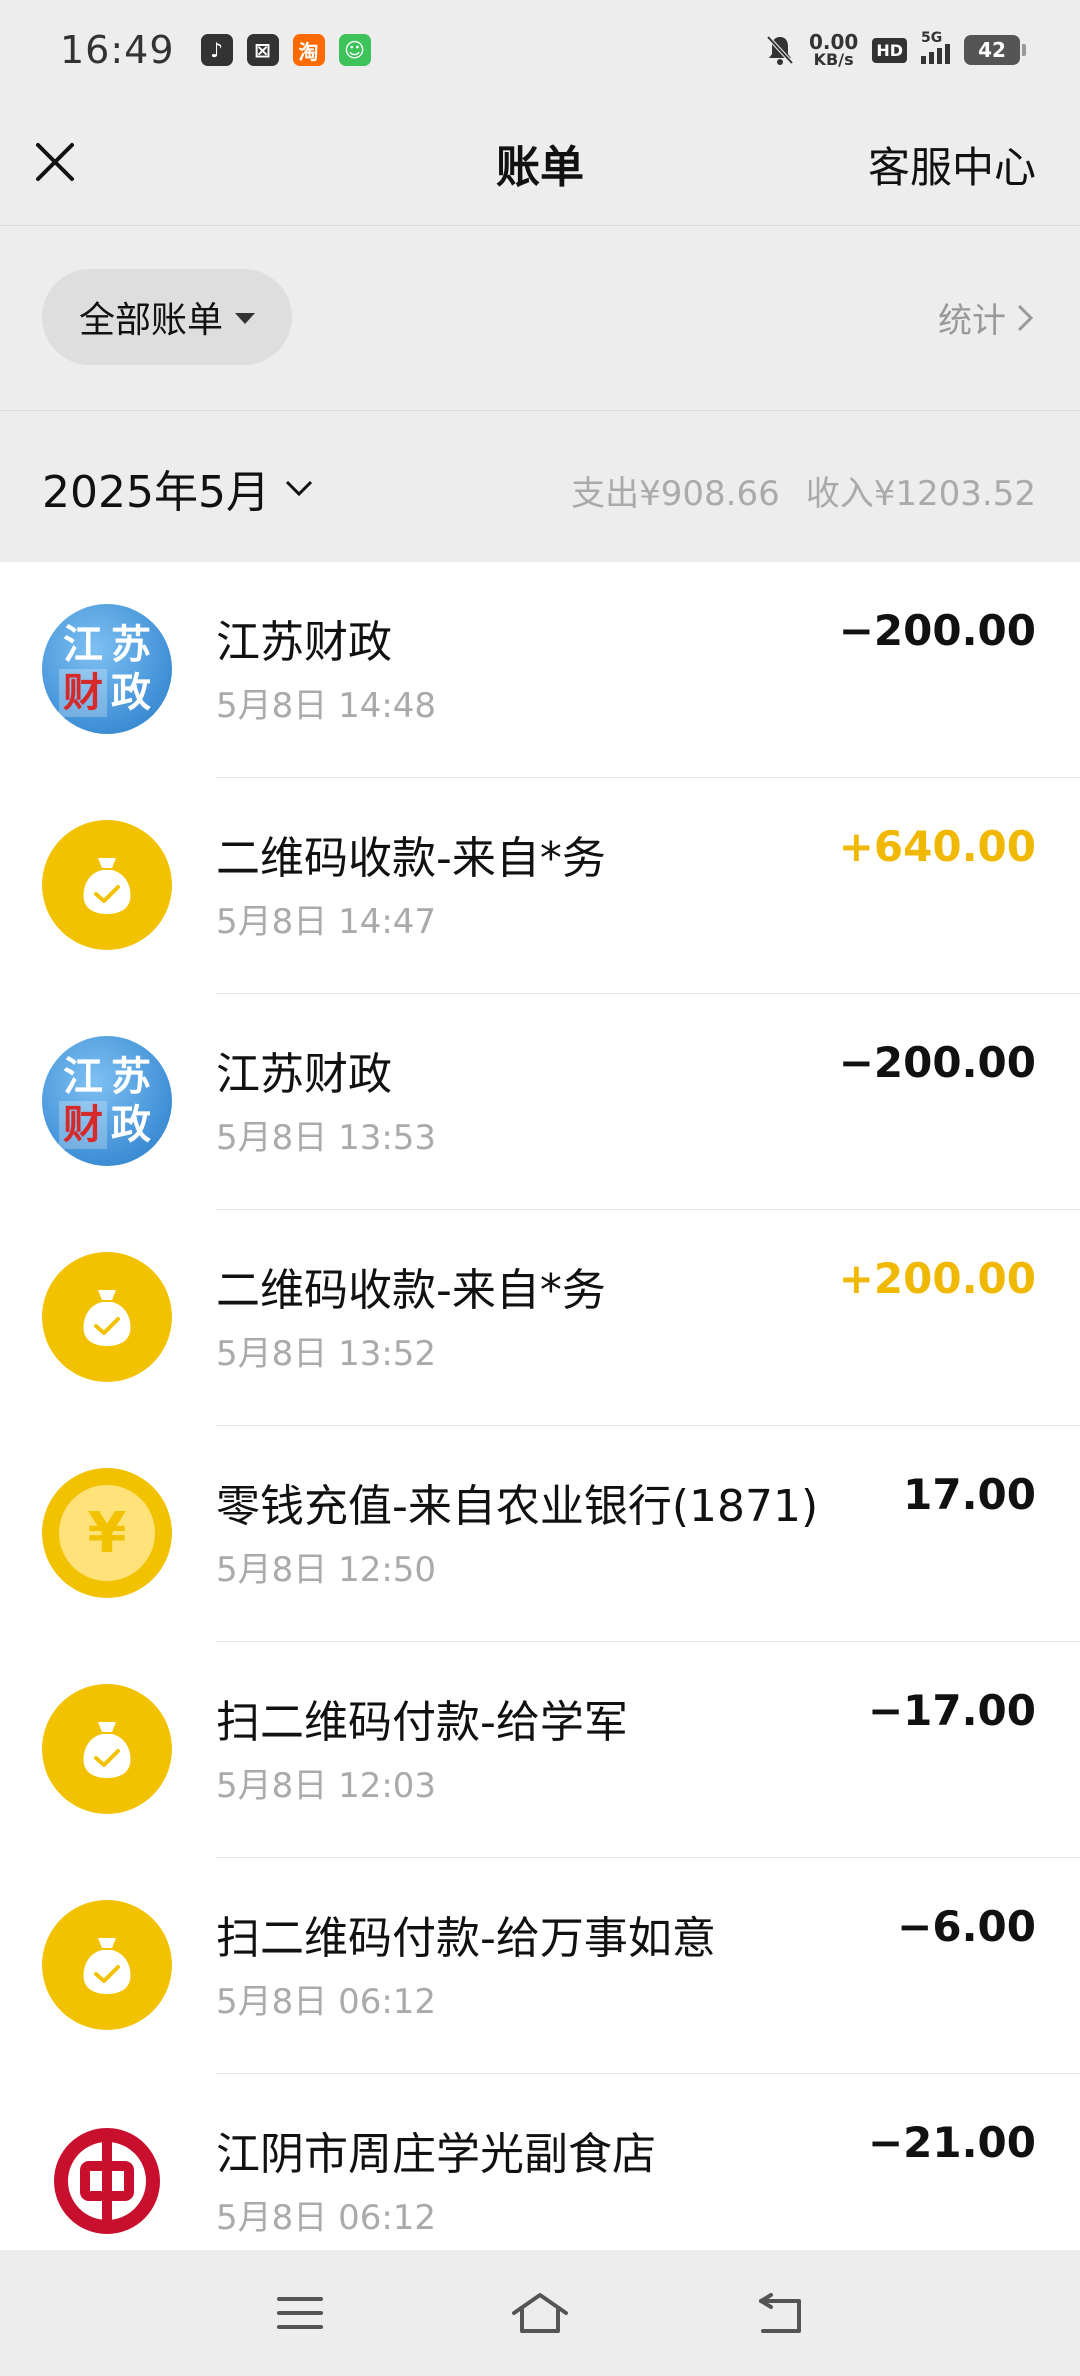 This screenshot has height=2376, width=1080. I want to click on close-icon, so click(55, 162).